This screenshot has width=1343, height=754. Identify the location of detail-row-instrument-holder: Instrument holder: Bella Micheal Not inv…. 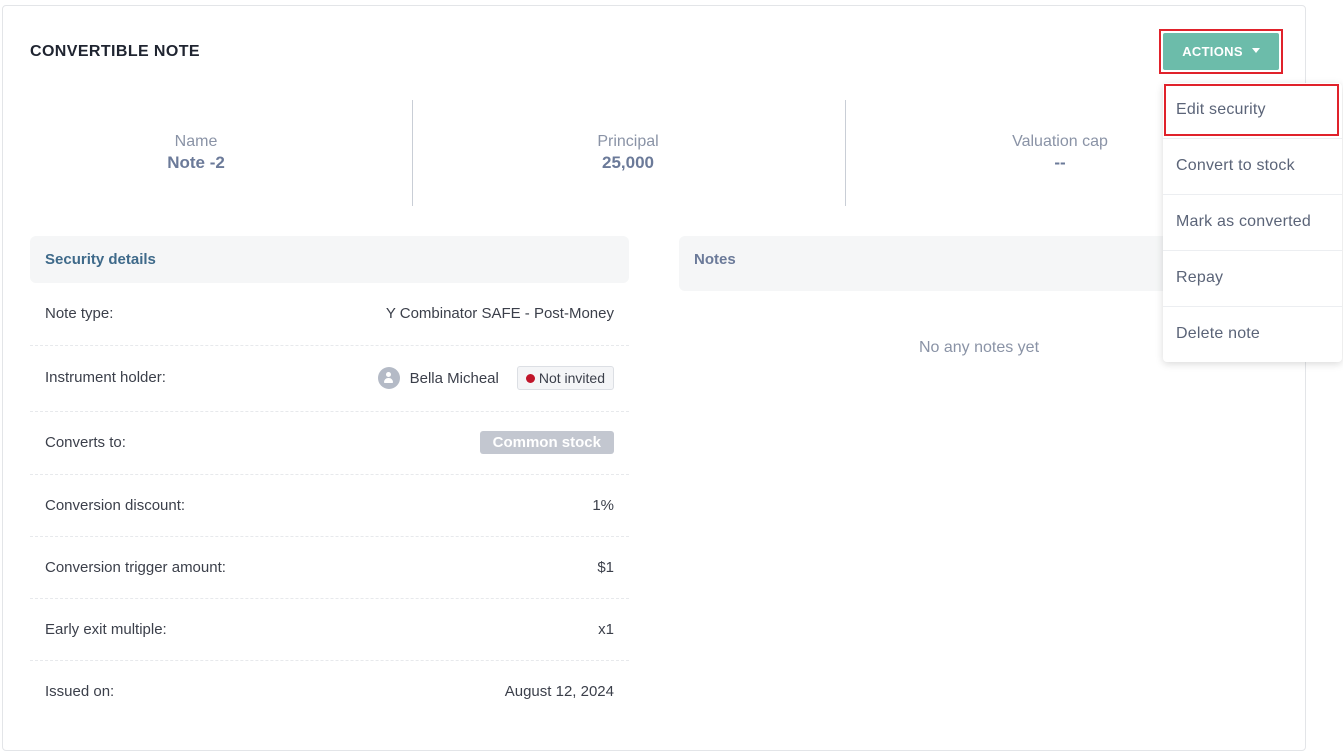
(329, 379).